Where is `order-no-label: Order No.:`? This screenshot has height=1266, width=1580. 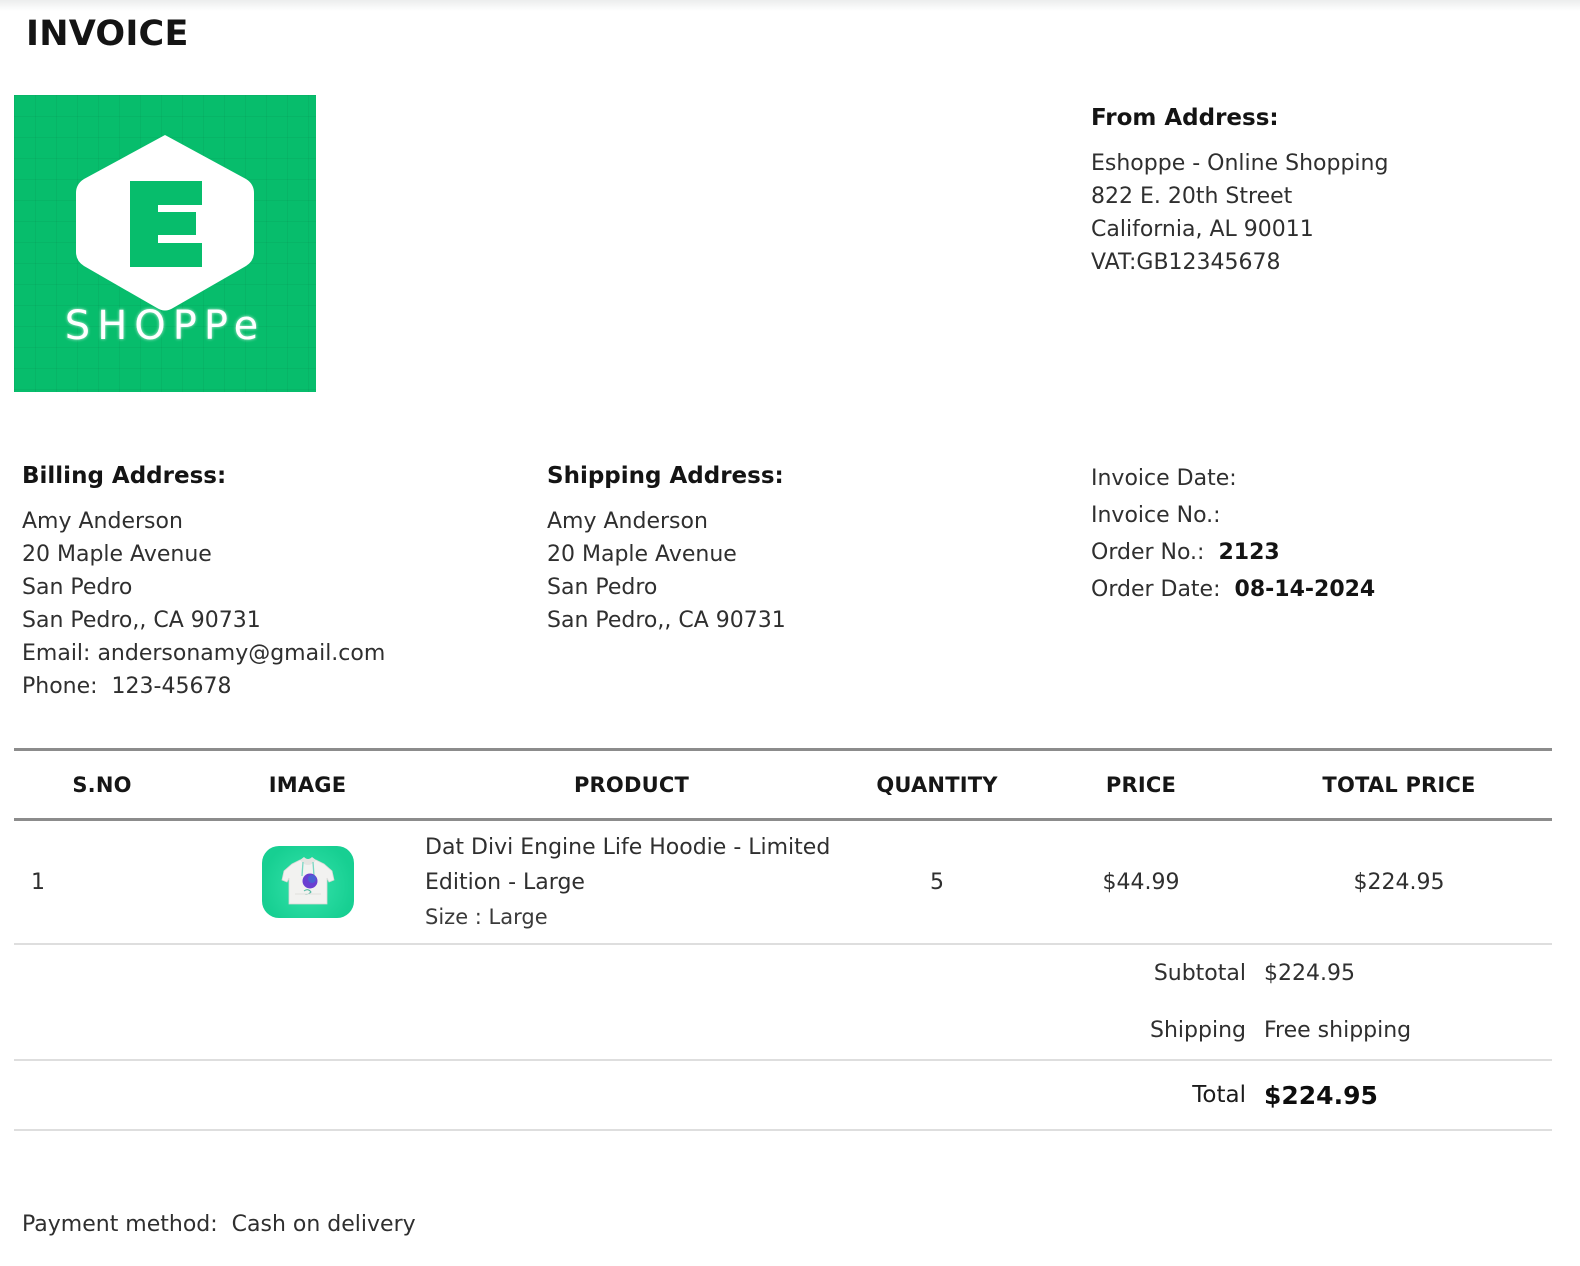 order-no-label: Order No.: is located at coordinates (1148, 552).